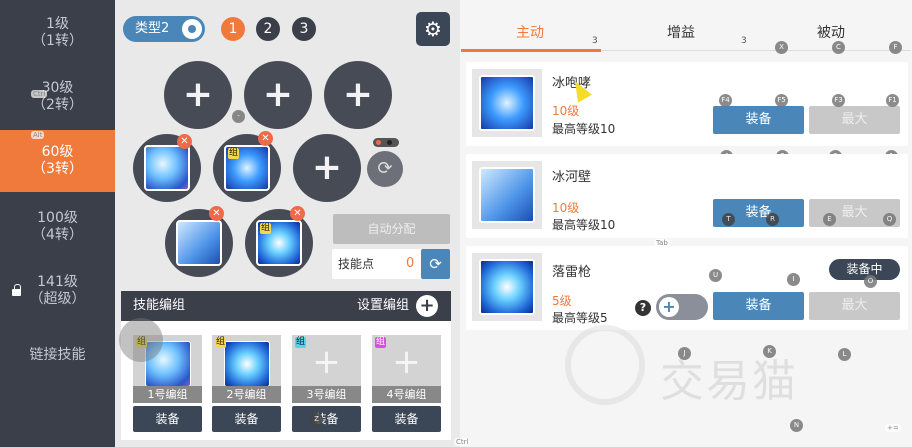  What do you see at coordinates (326, 419) in the screenshot?
I see `preset-equip-button-3: 装备` at bounding box center [326, 419].